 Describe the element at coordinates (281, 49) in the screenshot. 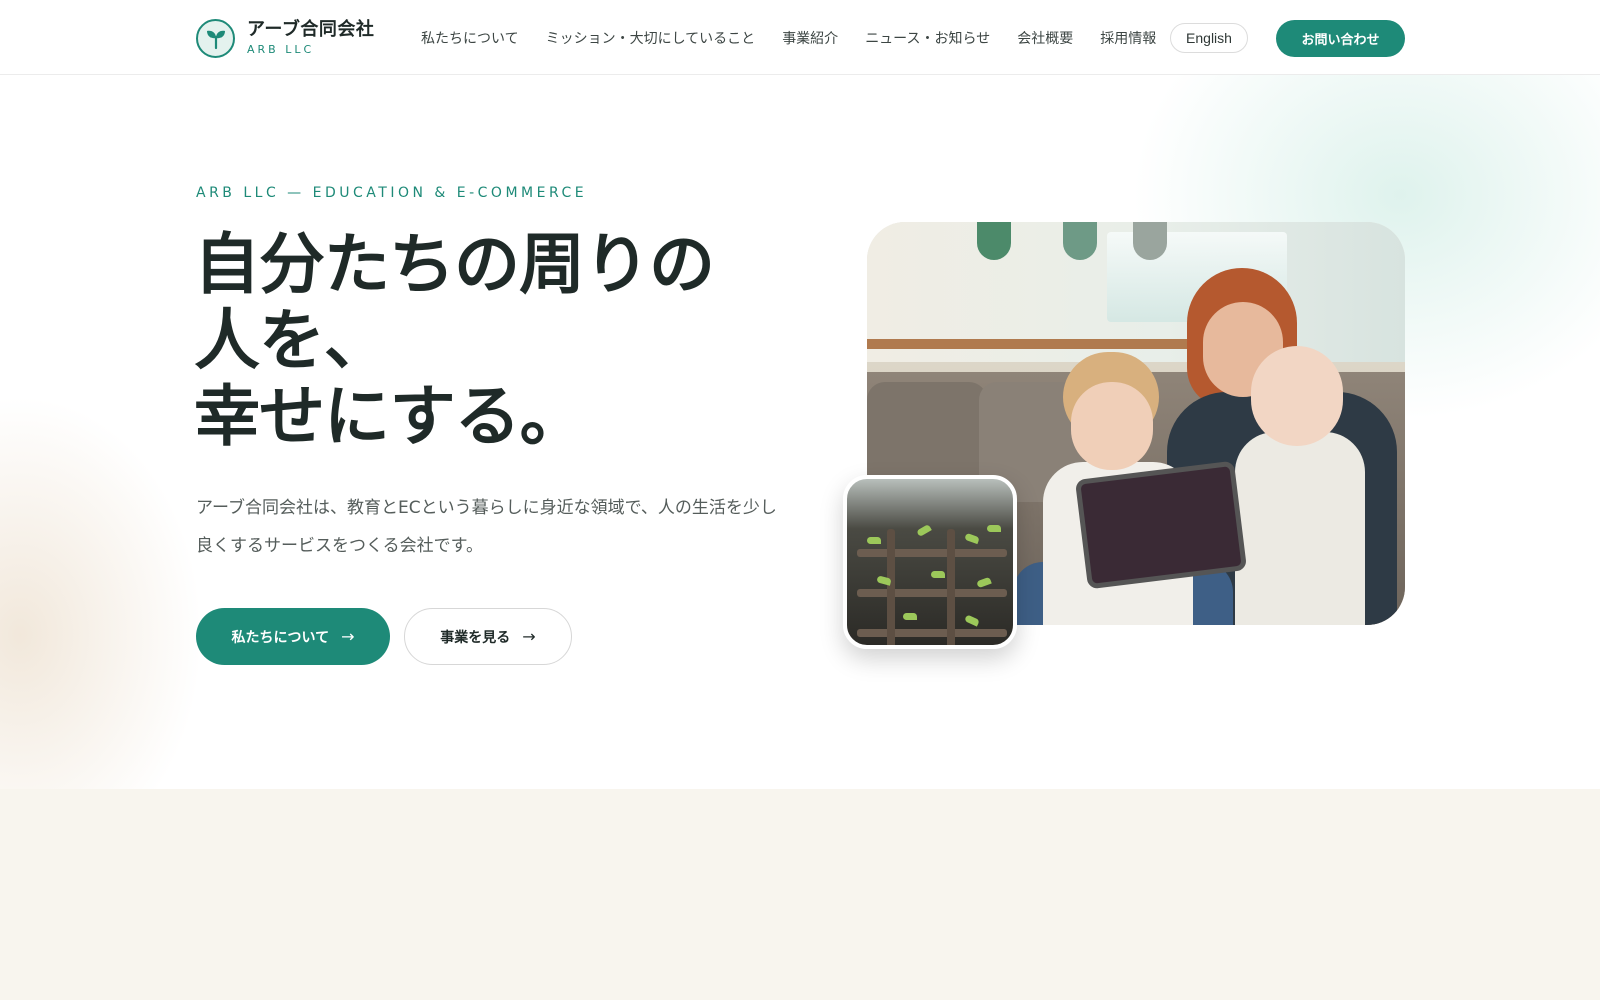

I see `logo-subtitle: ARB LLC` at that location.